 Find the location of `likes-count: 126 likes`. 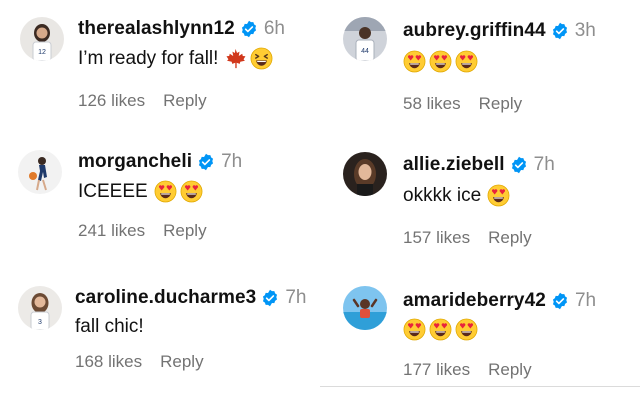

likes-count: 126 likes is located at coordinates (111, 100).